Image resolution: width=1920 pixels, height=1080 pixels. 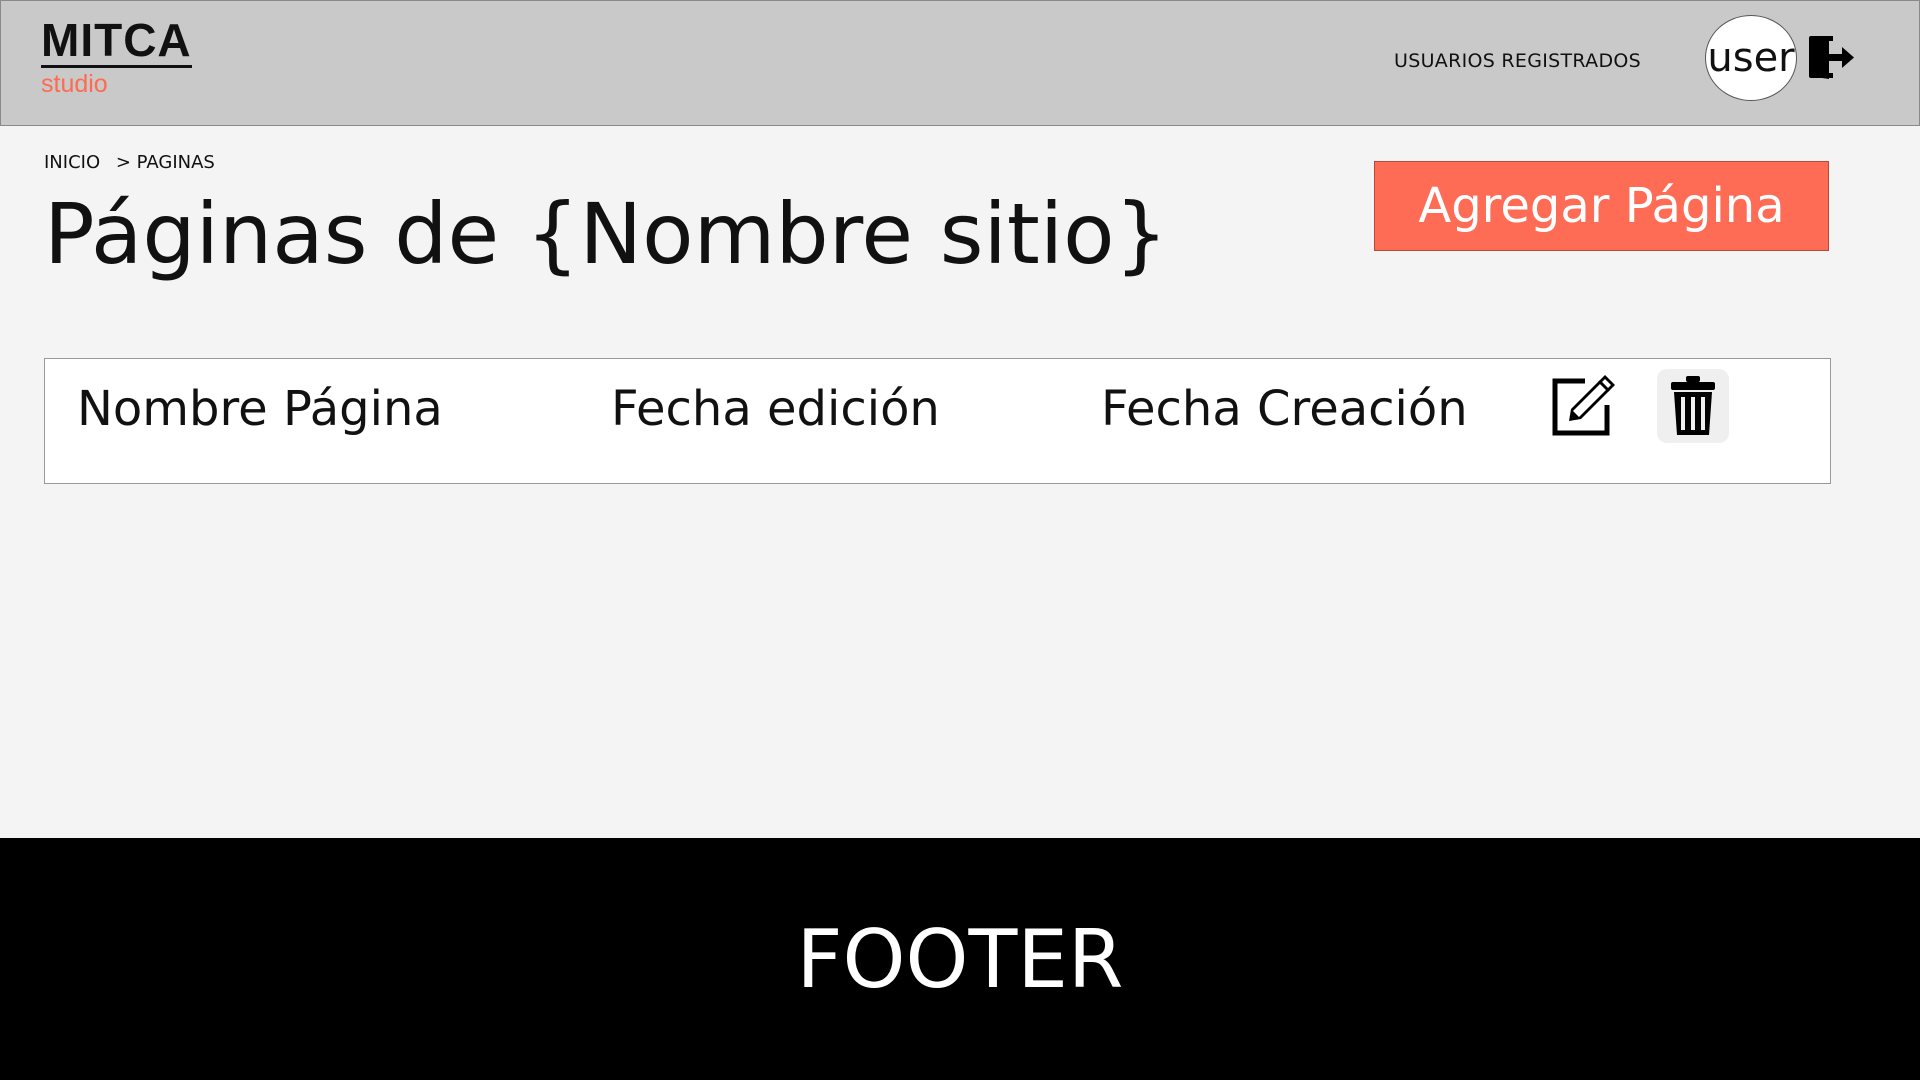 I want to click on column-creation-date: Fecha Creación, so click(x=1284, y=409).